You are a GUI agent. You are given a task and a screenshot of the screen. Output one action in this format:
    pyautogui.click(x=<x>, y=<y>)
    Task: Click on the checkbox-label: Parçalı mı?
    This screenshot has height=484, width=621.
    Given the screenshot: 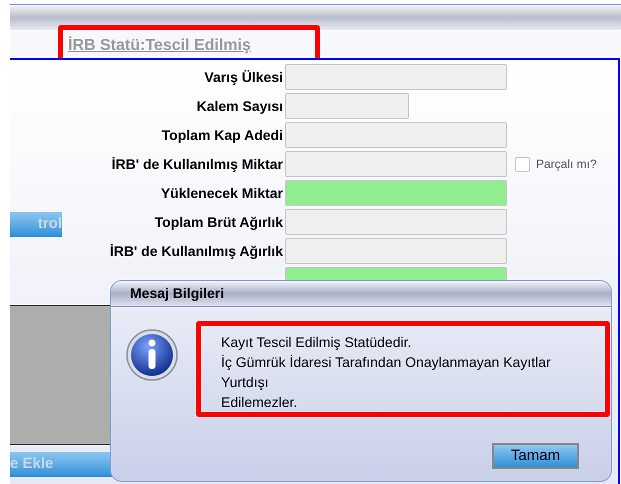 What is the action you would take?
    pyautogui.click(x=566, y=164)
    